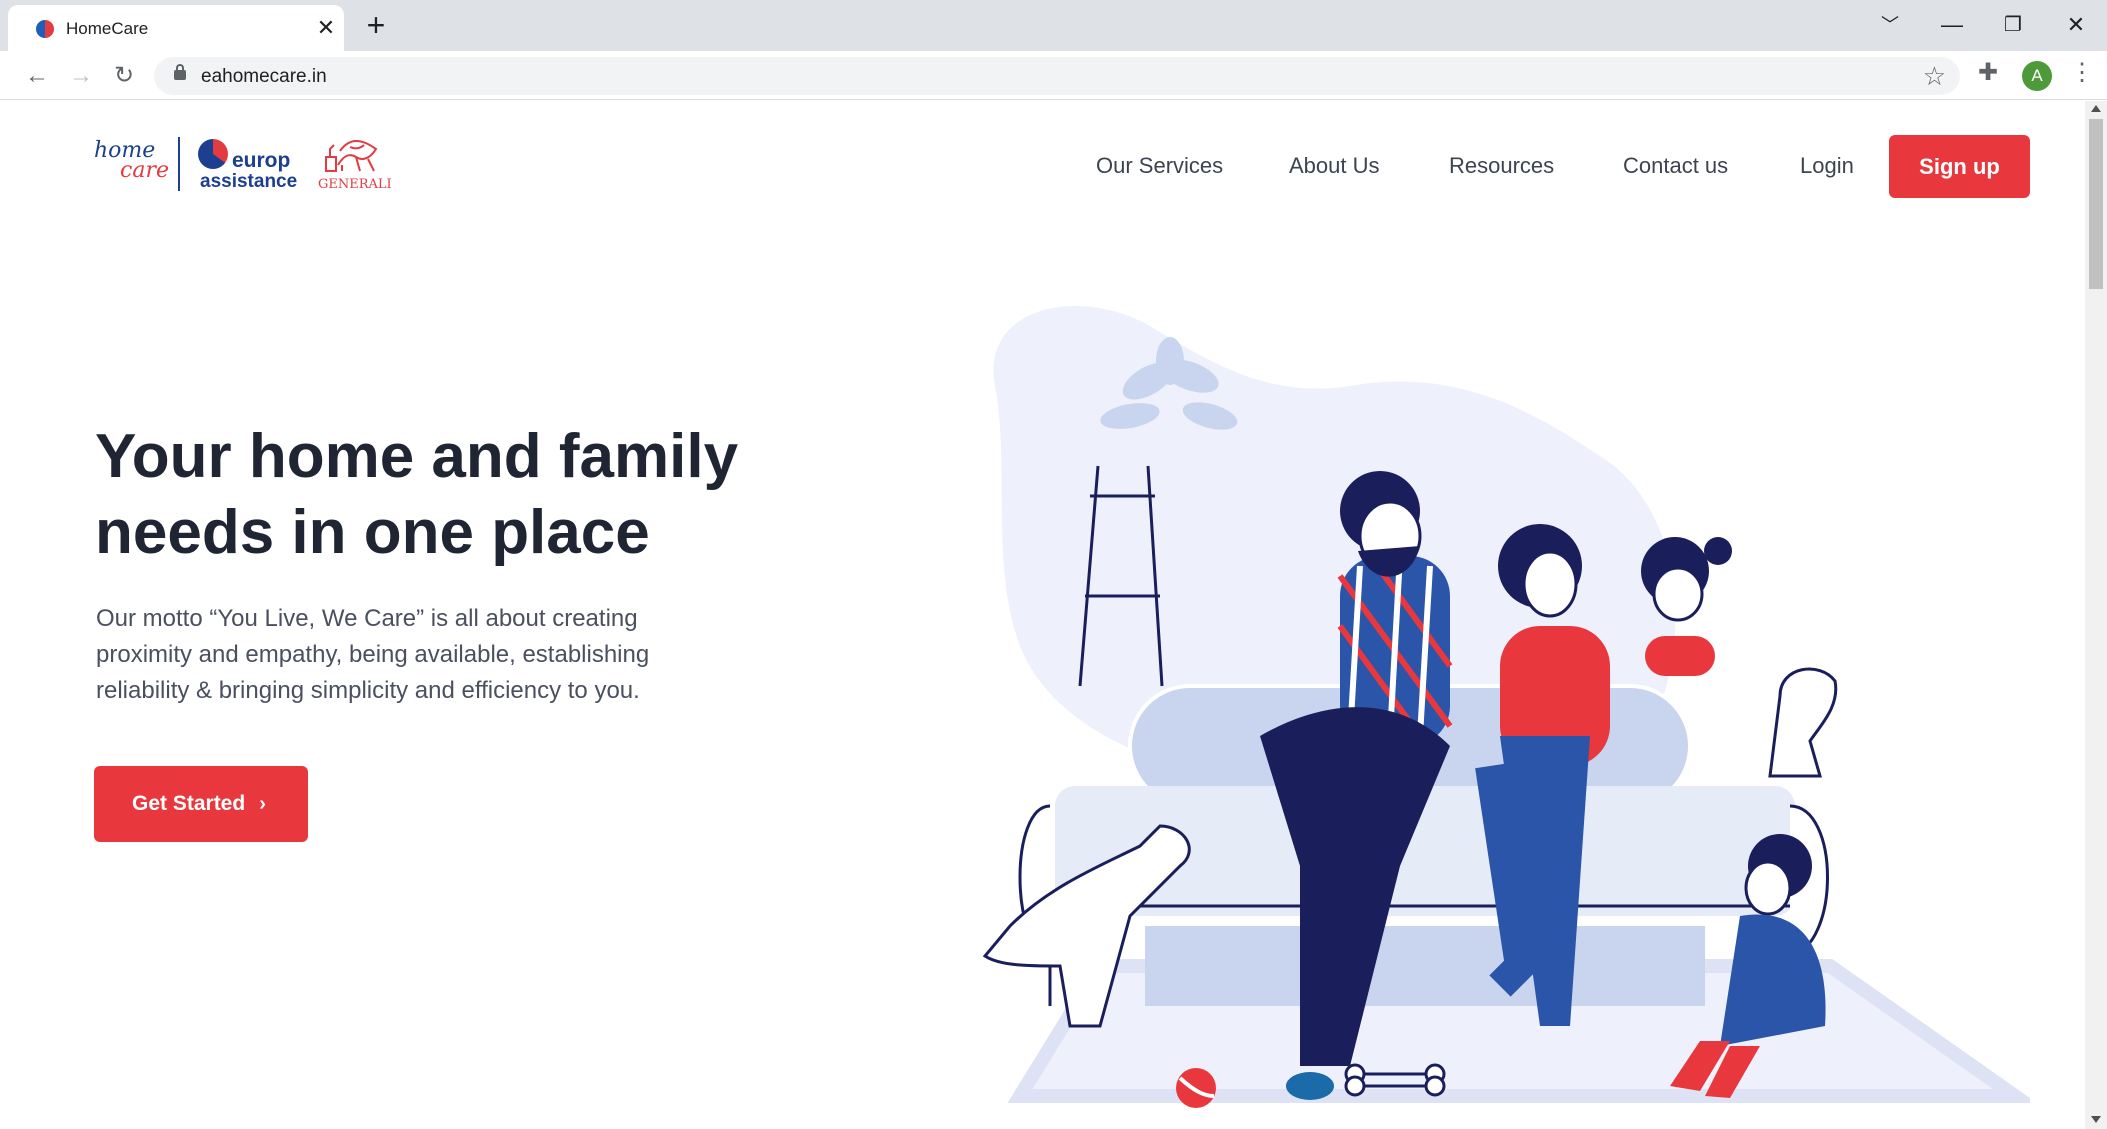 This screenshot has width=2107, height=1129. I want to click on browser-tab: HomeCare ✕, so click(176, 28).